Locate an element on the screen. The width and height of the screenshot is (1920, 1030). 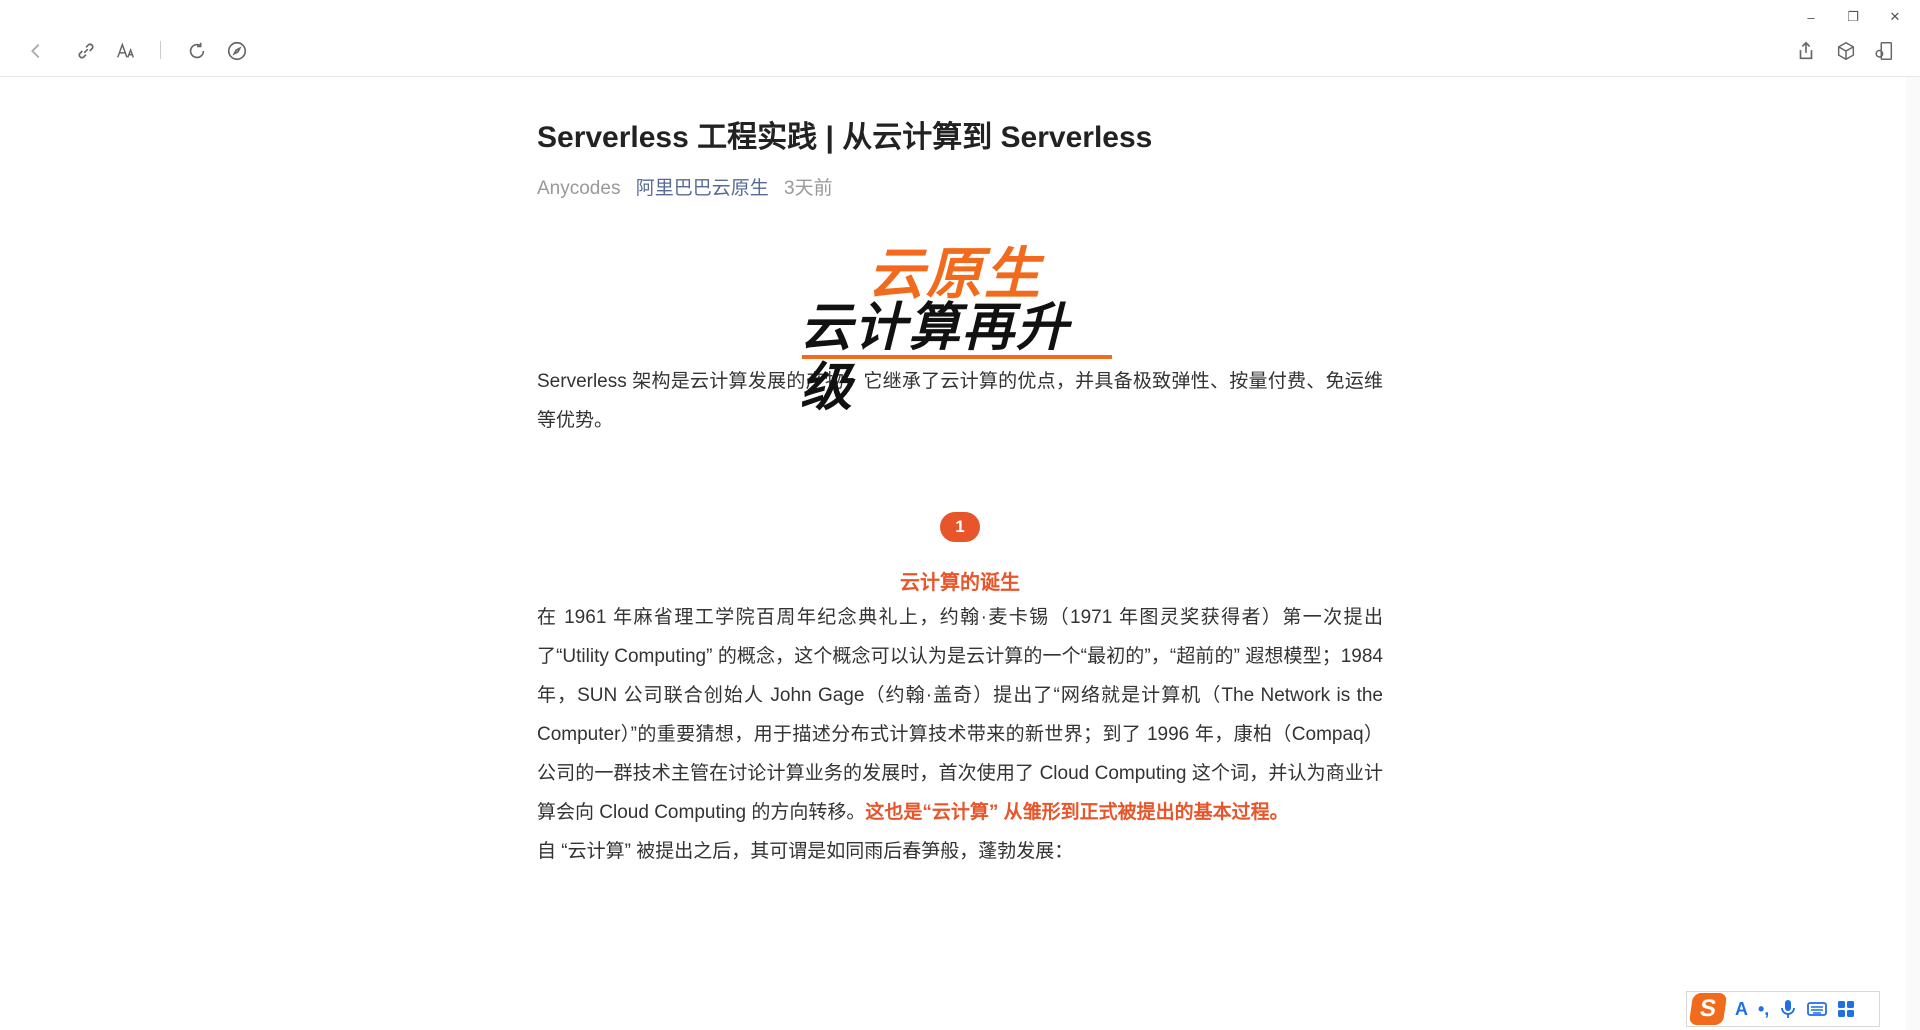
section-number-wrap: 1 is located at coordinates (960, 527).